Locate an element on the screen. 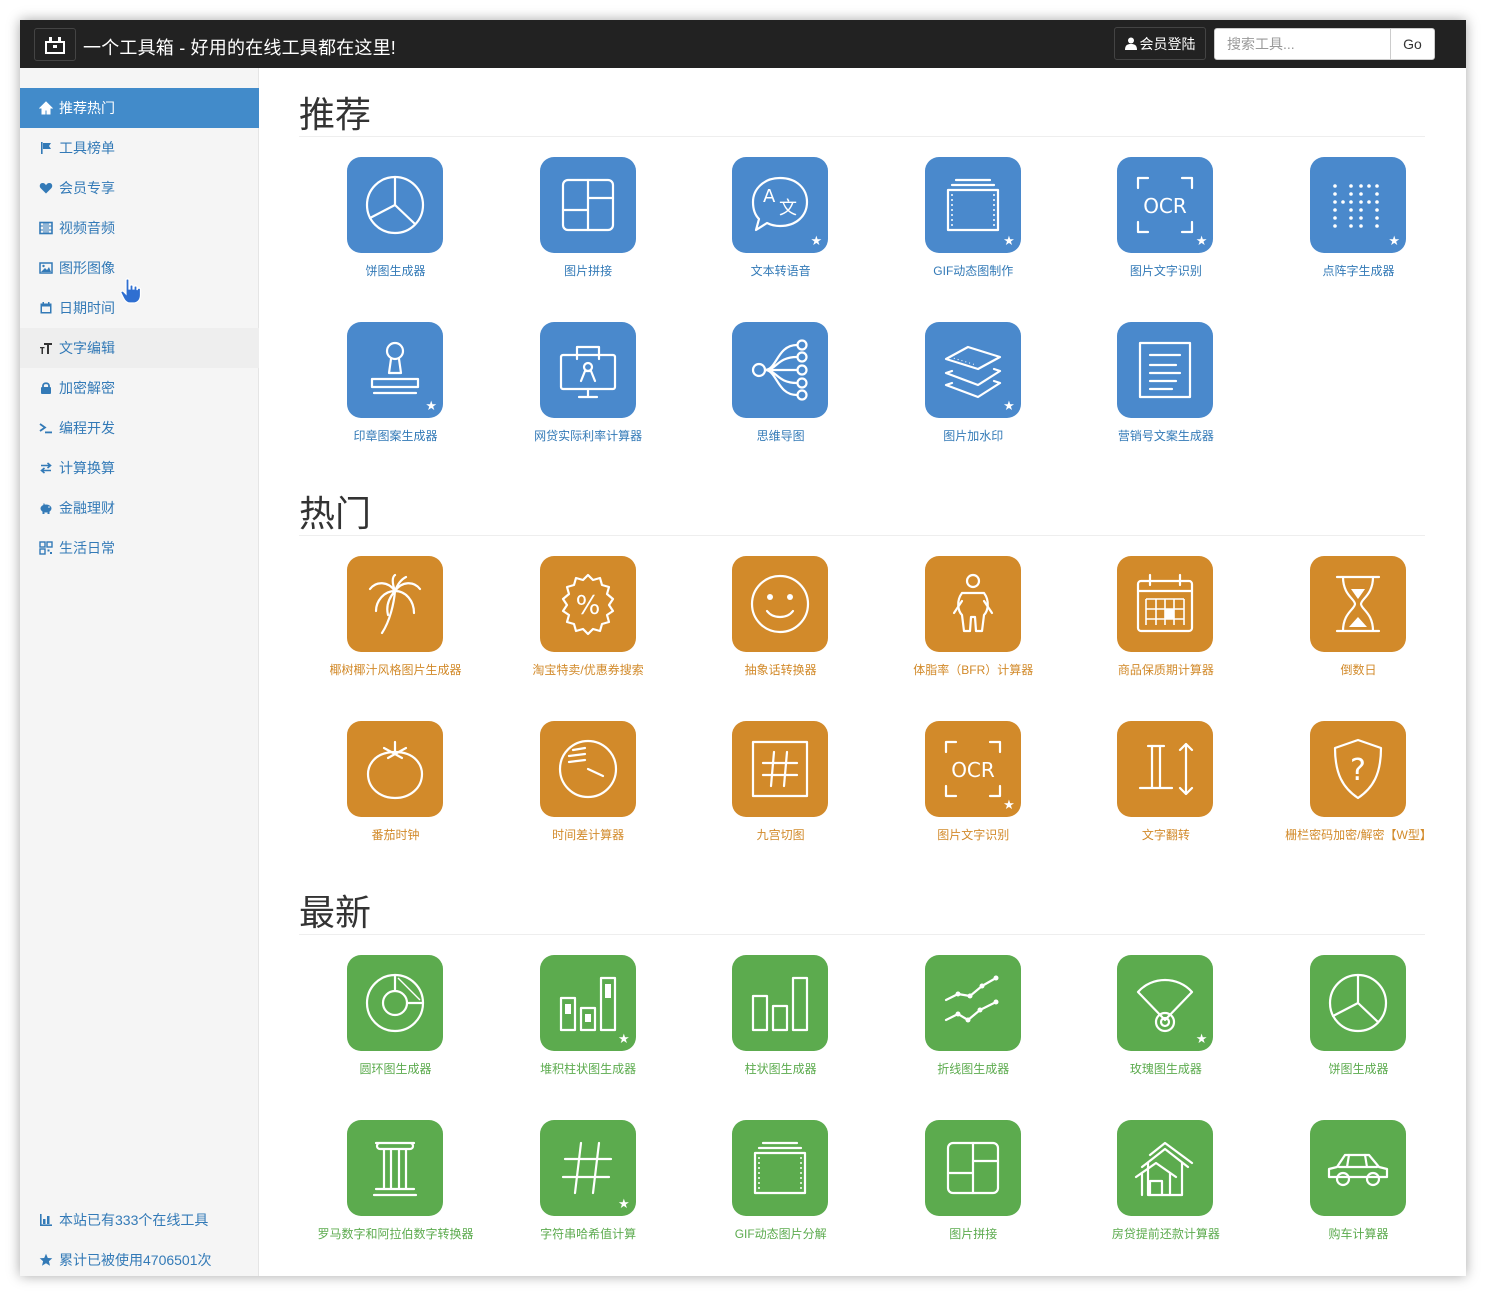 The width and height of the screenshot is (1488, 1295). tool-label: 柱状图生成器 is located at coordinates (780, 1068).